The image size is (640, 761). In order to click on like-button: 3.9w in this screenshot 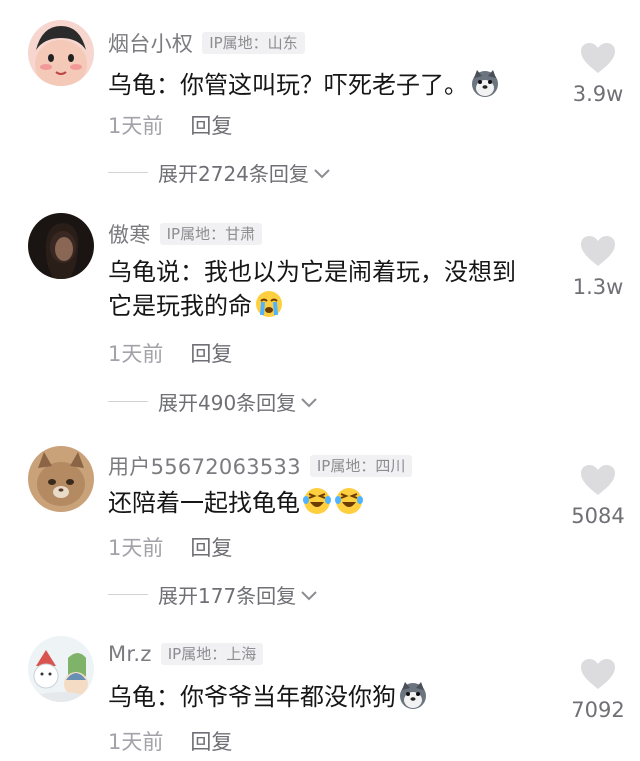, I will do `click(598, 74)`.